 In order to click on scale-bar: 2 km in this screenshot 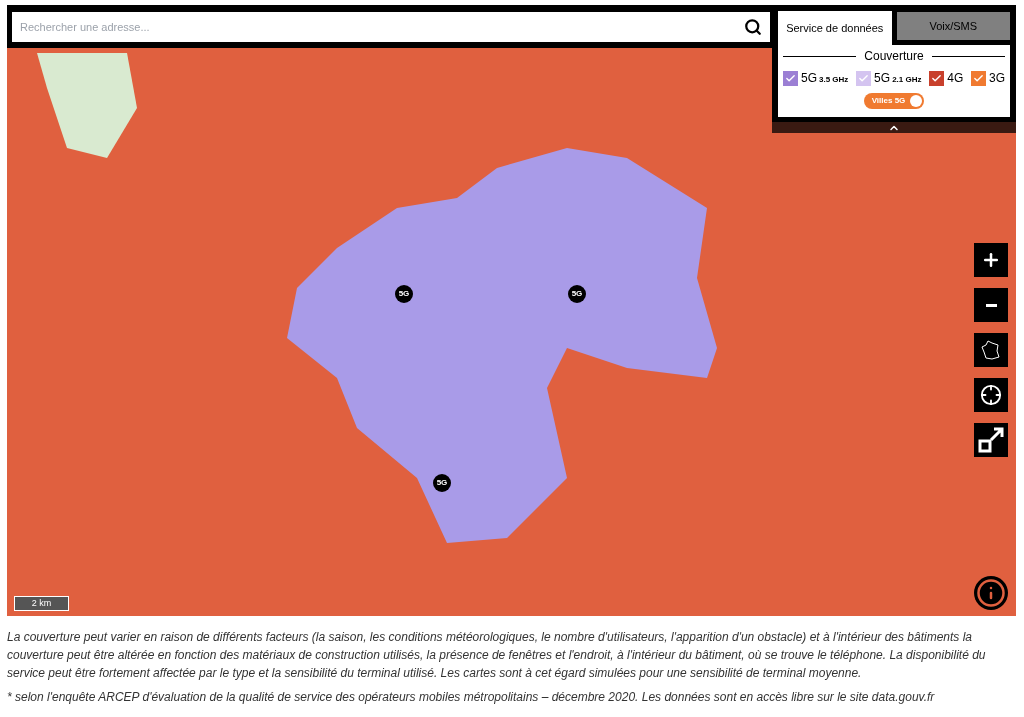, I will do `click(41, 603)`.